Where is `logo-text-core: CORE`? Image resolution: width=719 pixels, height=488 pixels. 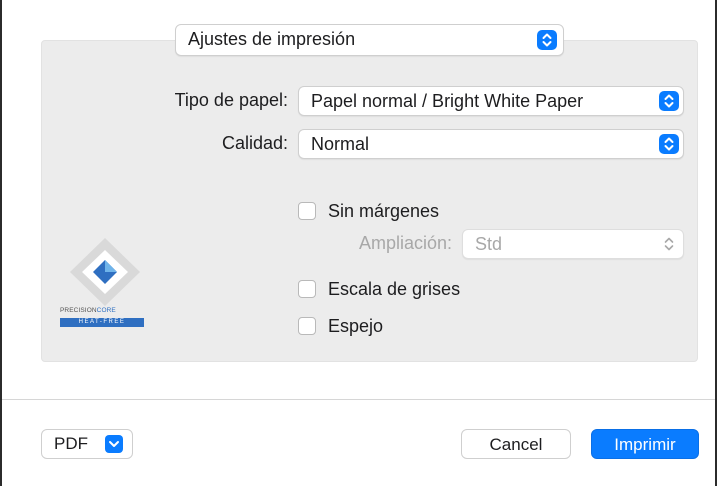
logo-text-core: CORE is located at coordinates (106, 310).